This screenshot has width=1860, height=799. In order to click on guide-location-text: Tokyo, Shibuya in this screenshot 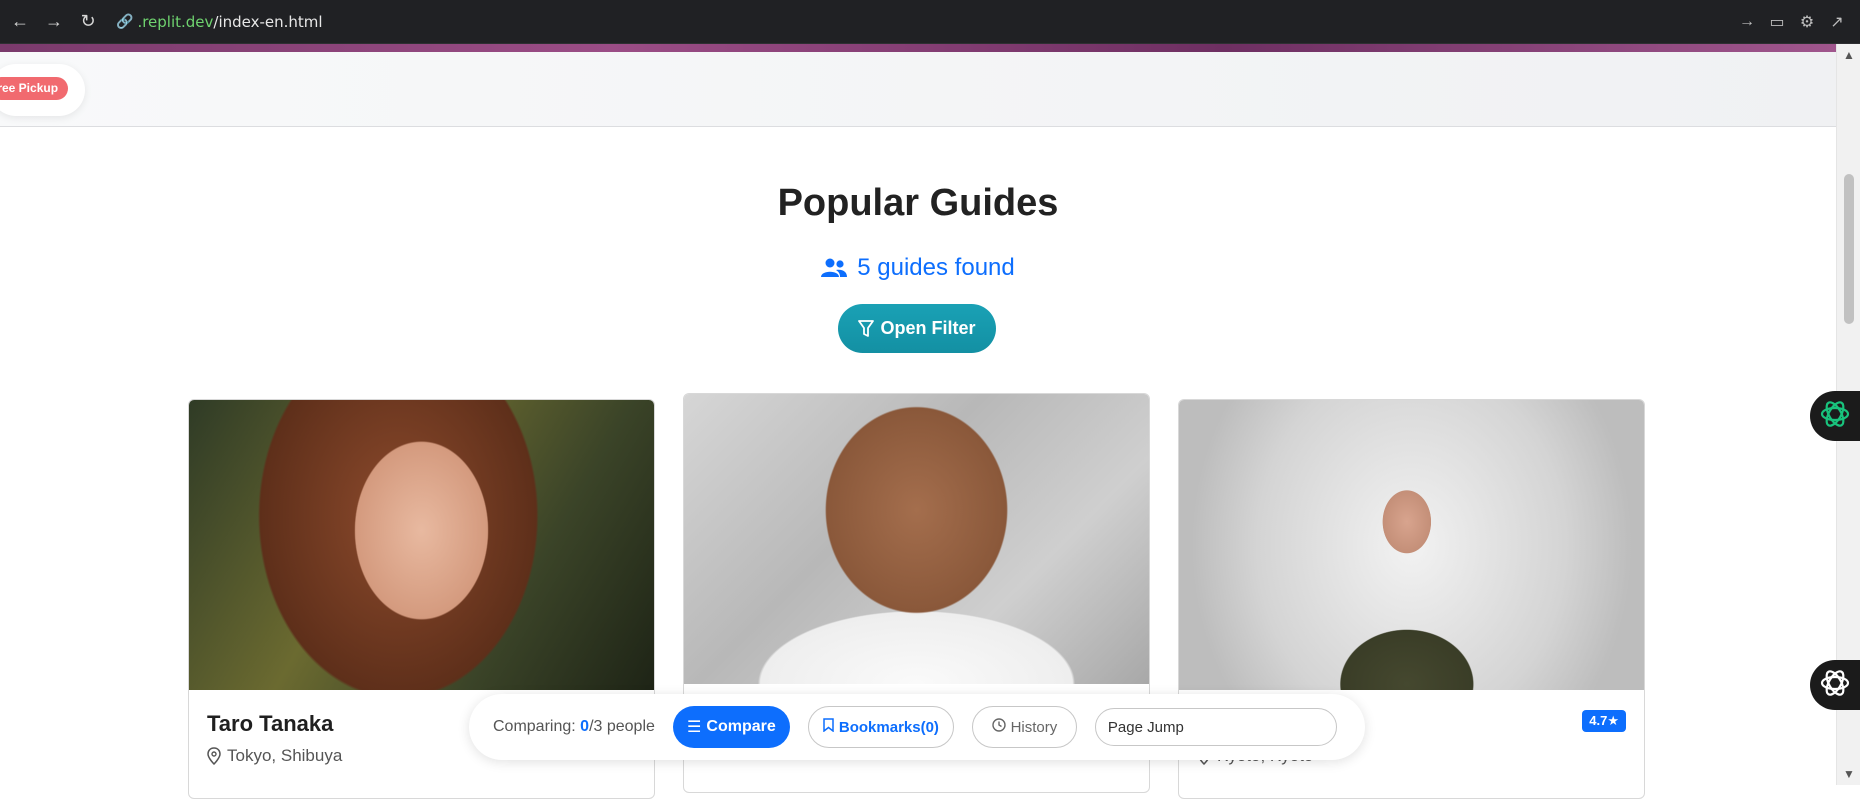, I will do `click(285, 755)`.